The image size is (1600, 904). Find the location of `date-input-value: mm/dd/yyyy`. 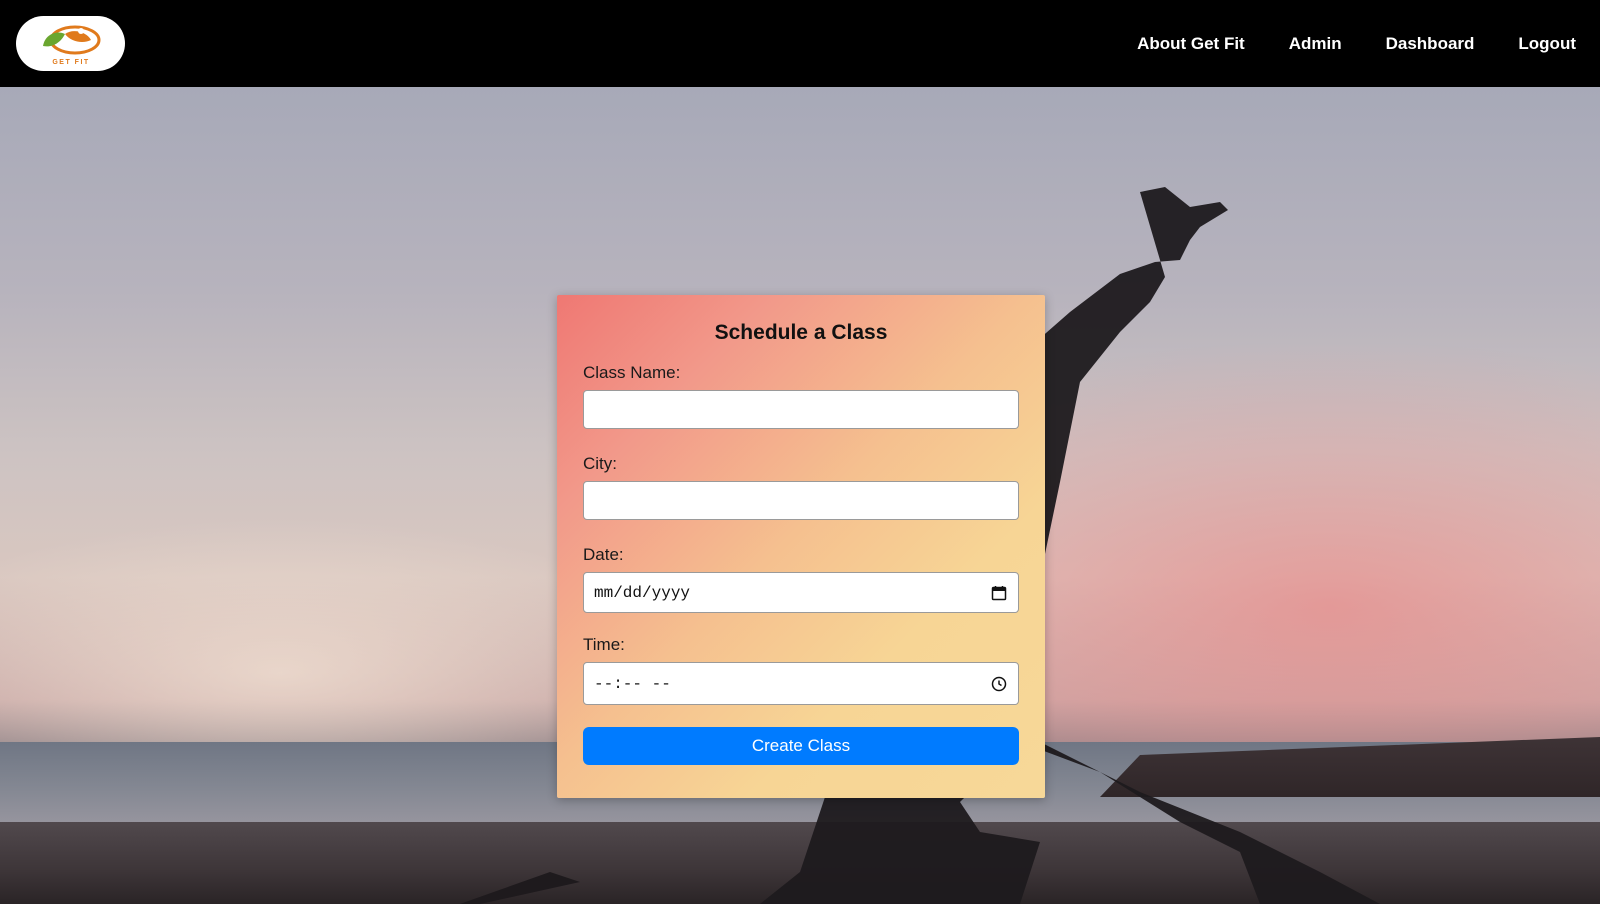

date-input-value: mm/dd/yyyy is located at coordinates (642, 592).